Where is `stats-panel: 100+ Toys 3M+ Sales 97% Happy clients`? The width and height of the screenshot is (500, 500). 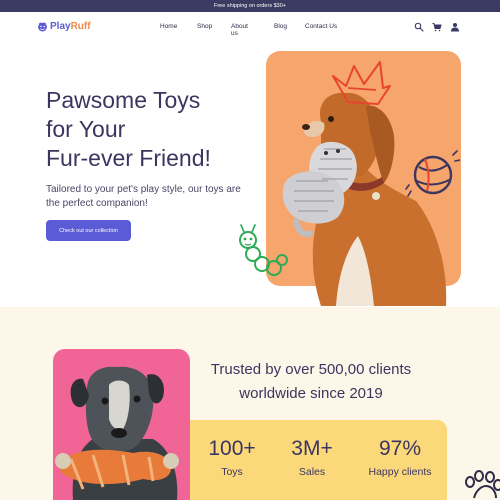
stats-panel: 100+ Toys 3M+ Sales 97% Happy clients is located at coordinates (318, 460).